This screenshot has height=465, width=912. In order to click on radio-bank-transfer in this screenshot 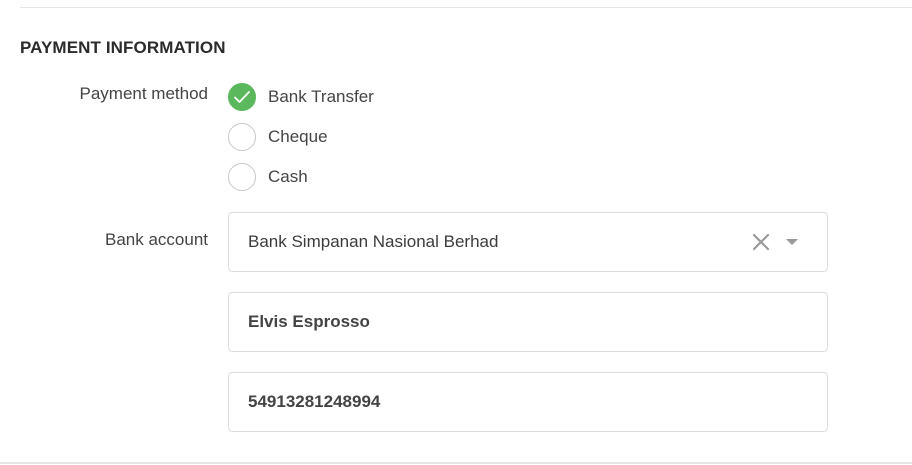, I will do `click(242, 97)`.